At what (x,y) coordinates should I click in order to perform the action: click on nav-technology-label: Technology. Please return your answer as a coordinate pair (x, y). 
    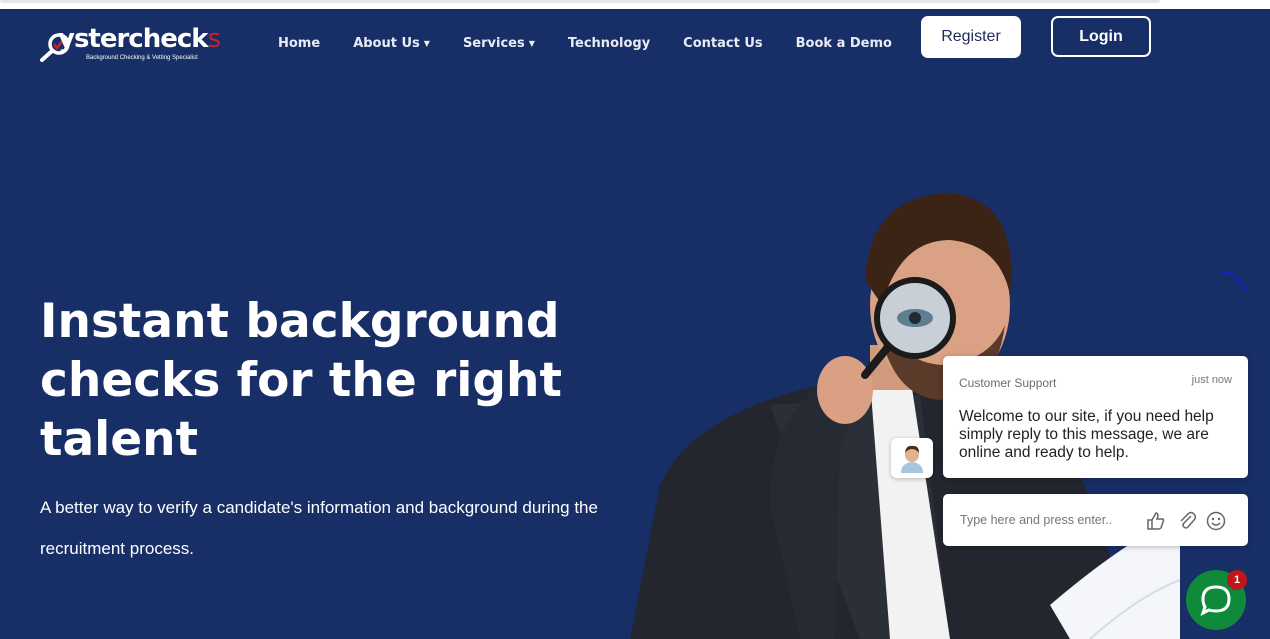
    Looking at the image, I should click on (609, 43).